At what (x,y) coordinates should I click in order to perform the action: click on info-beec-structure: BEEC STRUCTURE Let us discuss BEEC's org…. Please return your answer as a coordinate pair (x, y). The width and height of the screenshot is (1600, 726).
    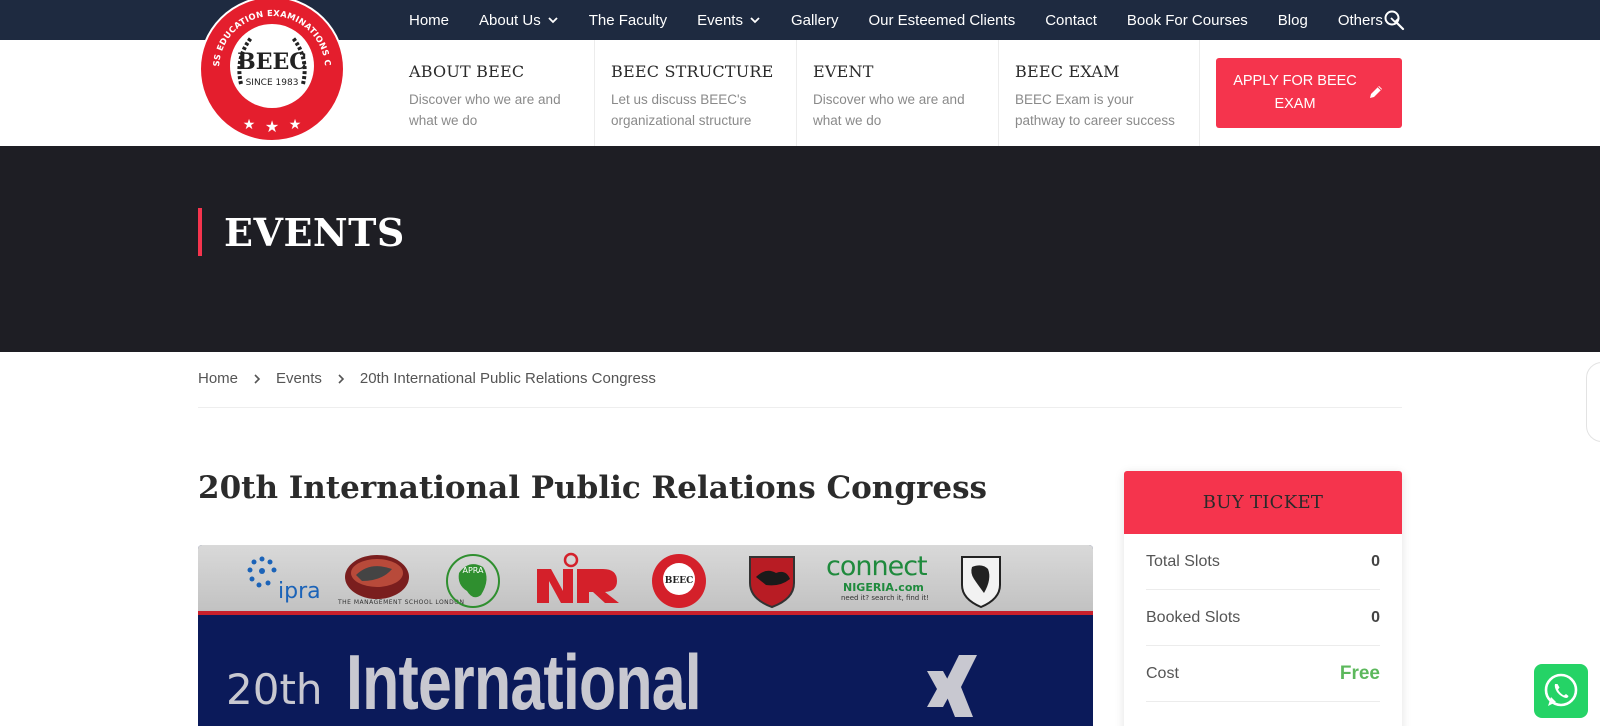
    Looking at the image, I should click on (695, 93).